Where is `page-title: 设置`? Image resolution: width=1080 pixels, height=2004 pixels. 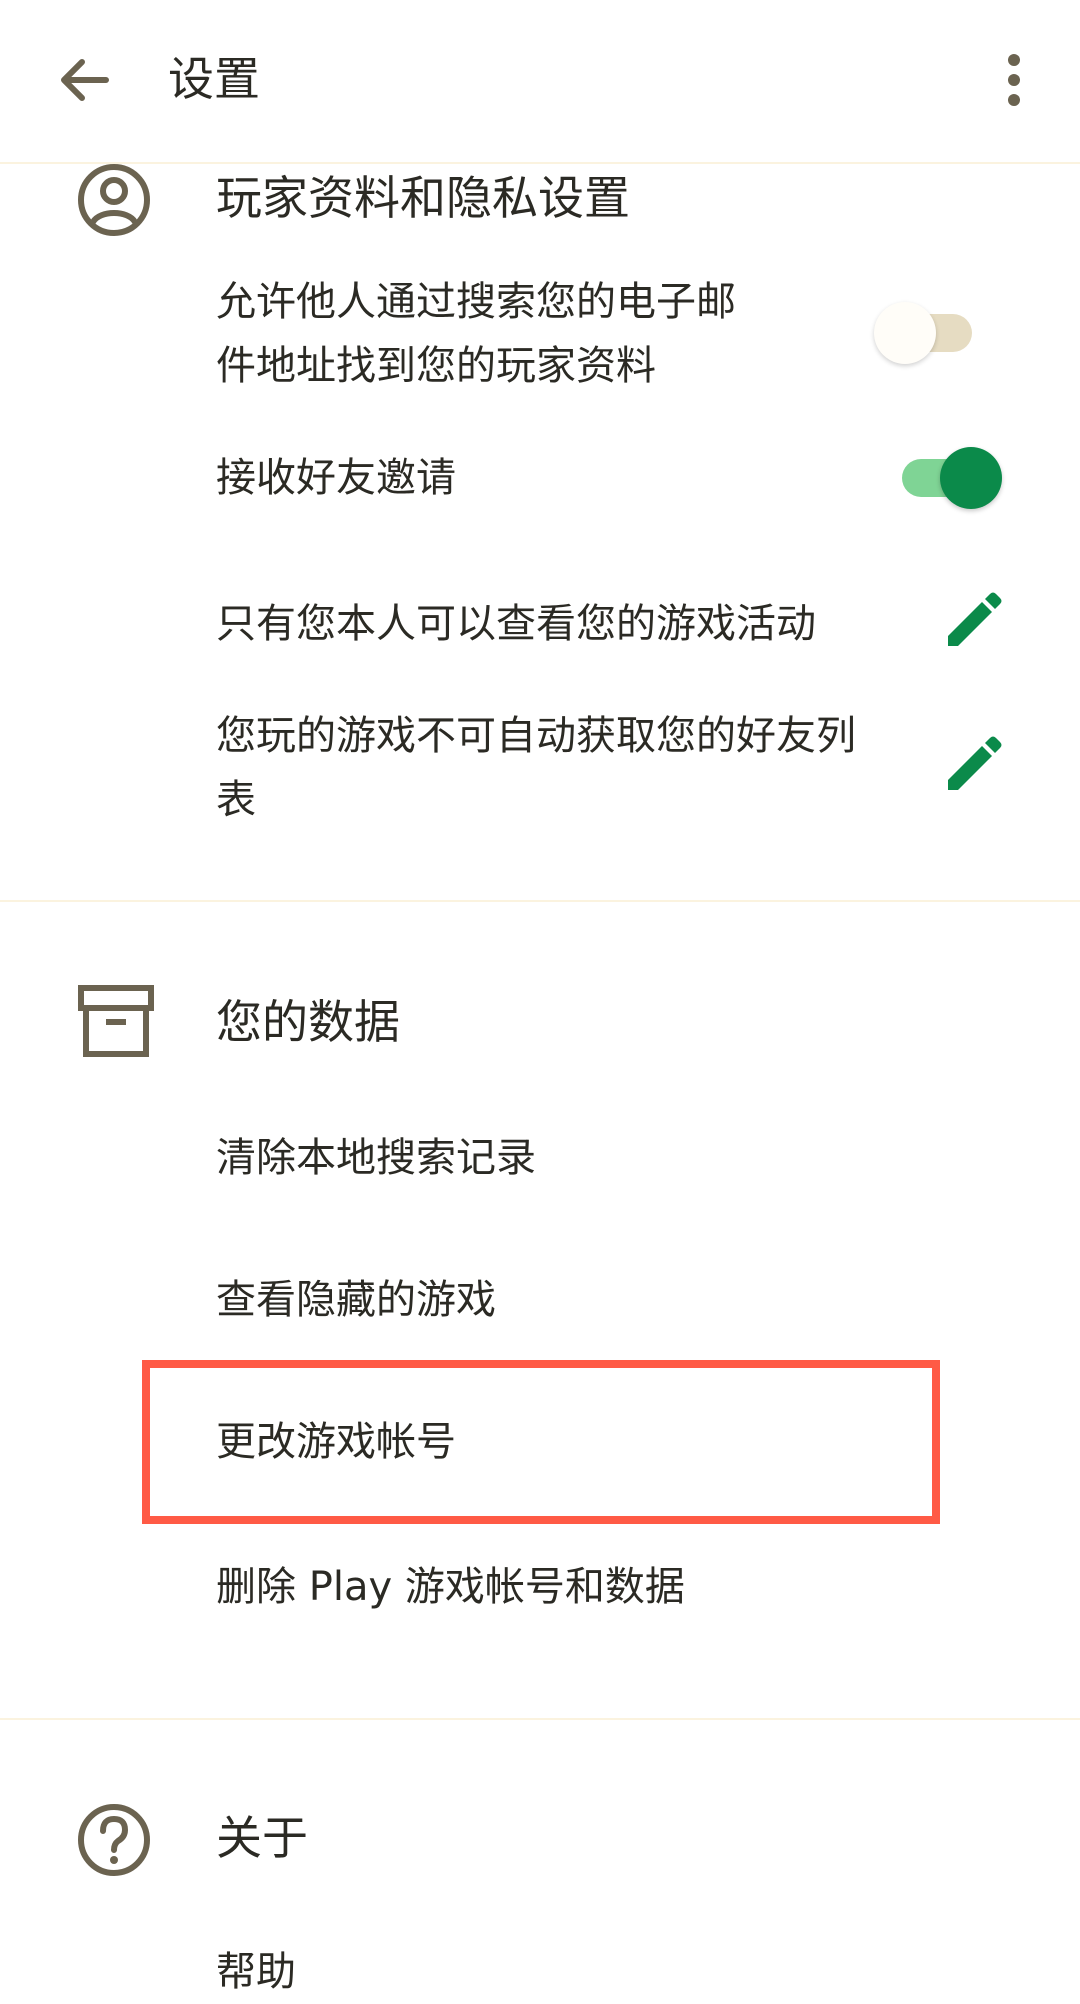 page-title: 设置 is located at coordinates (214, 79).